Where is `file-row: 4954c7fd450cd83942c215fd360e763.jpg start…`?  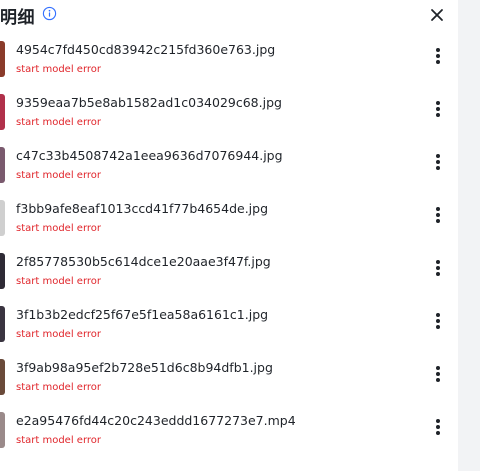 file-row: 4954c7fd450cd83942c215fd360e763.jpg start… is located at coordinates (229, 64).